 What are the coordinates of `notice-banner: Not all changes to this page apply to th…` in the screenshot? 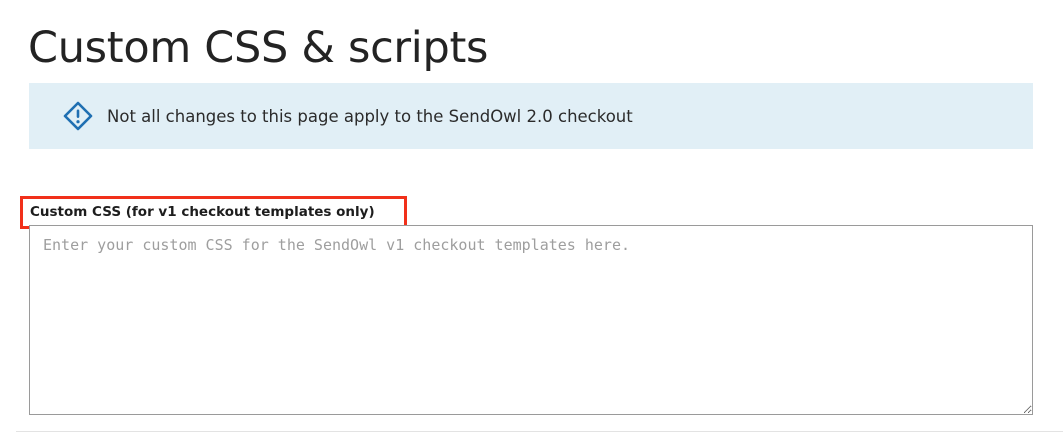 It's located at (531, 116).